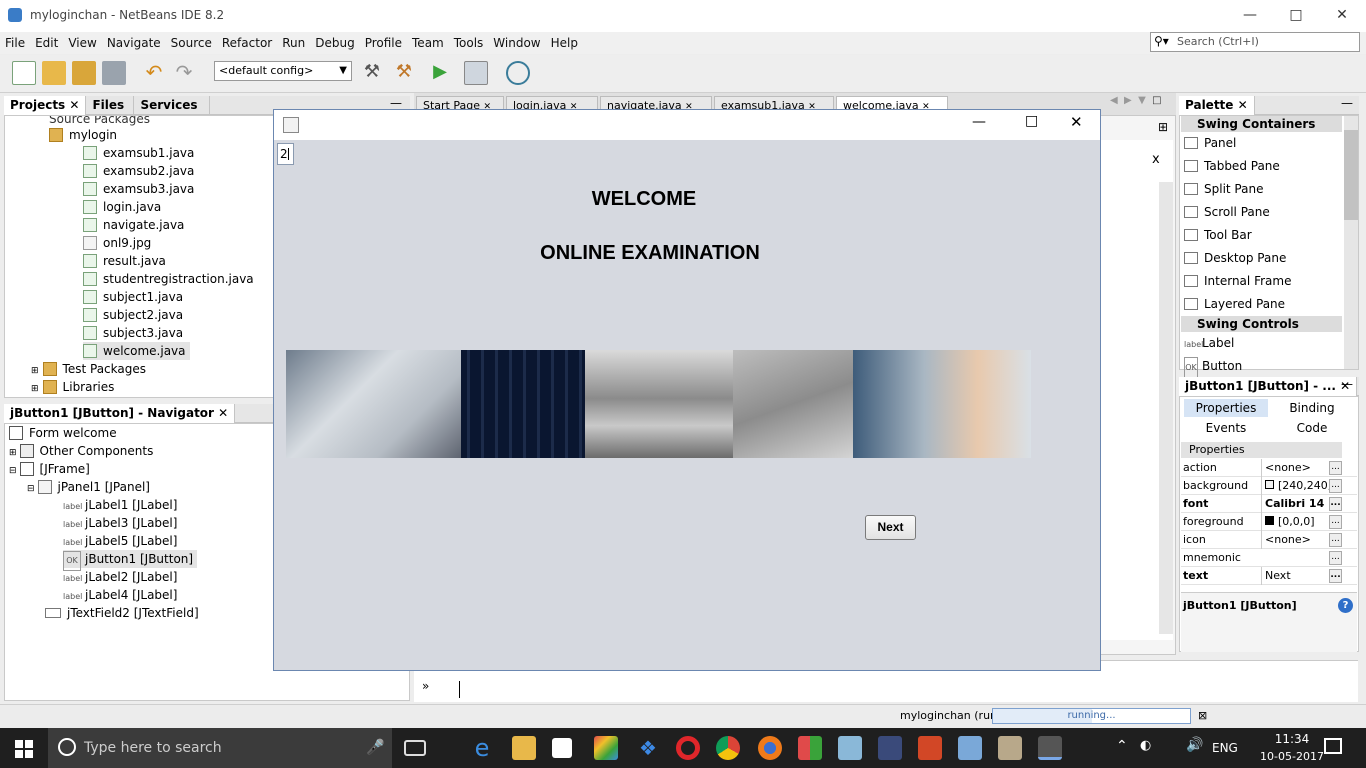 The image size is (1366, 768). I want to click on menu-run: Run, so click(293, 43).